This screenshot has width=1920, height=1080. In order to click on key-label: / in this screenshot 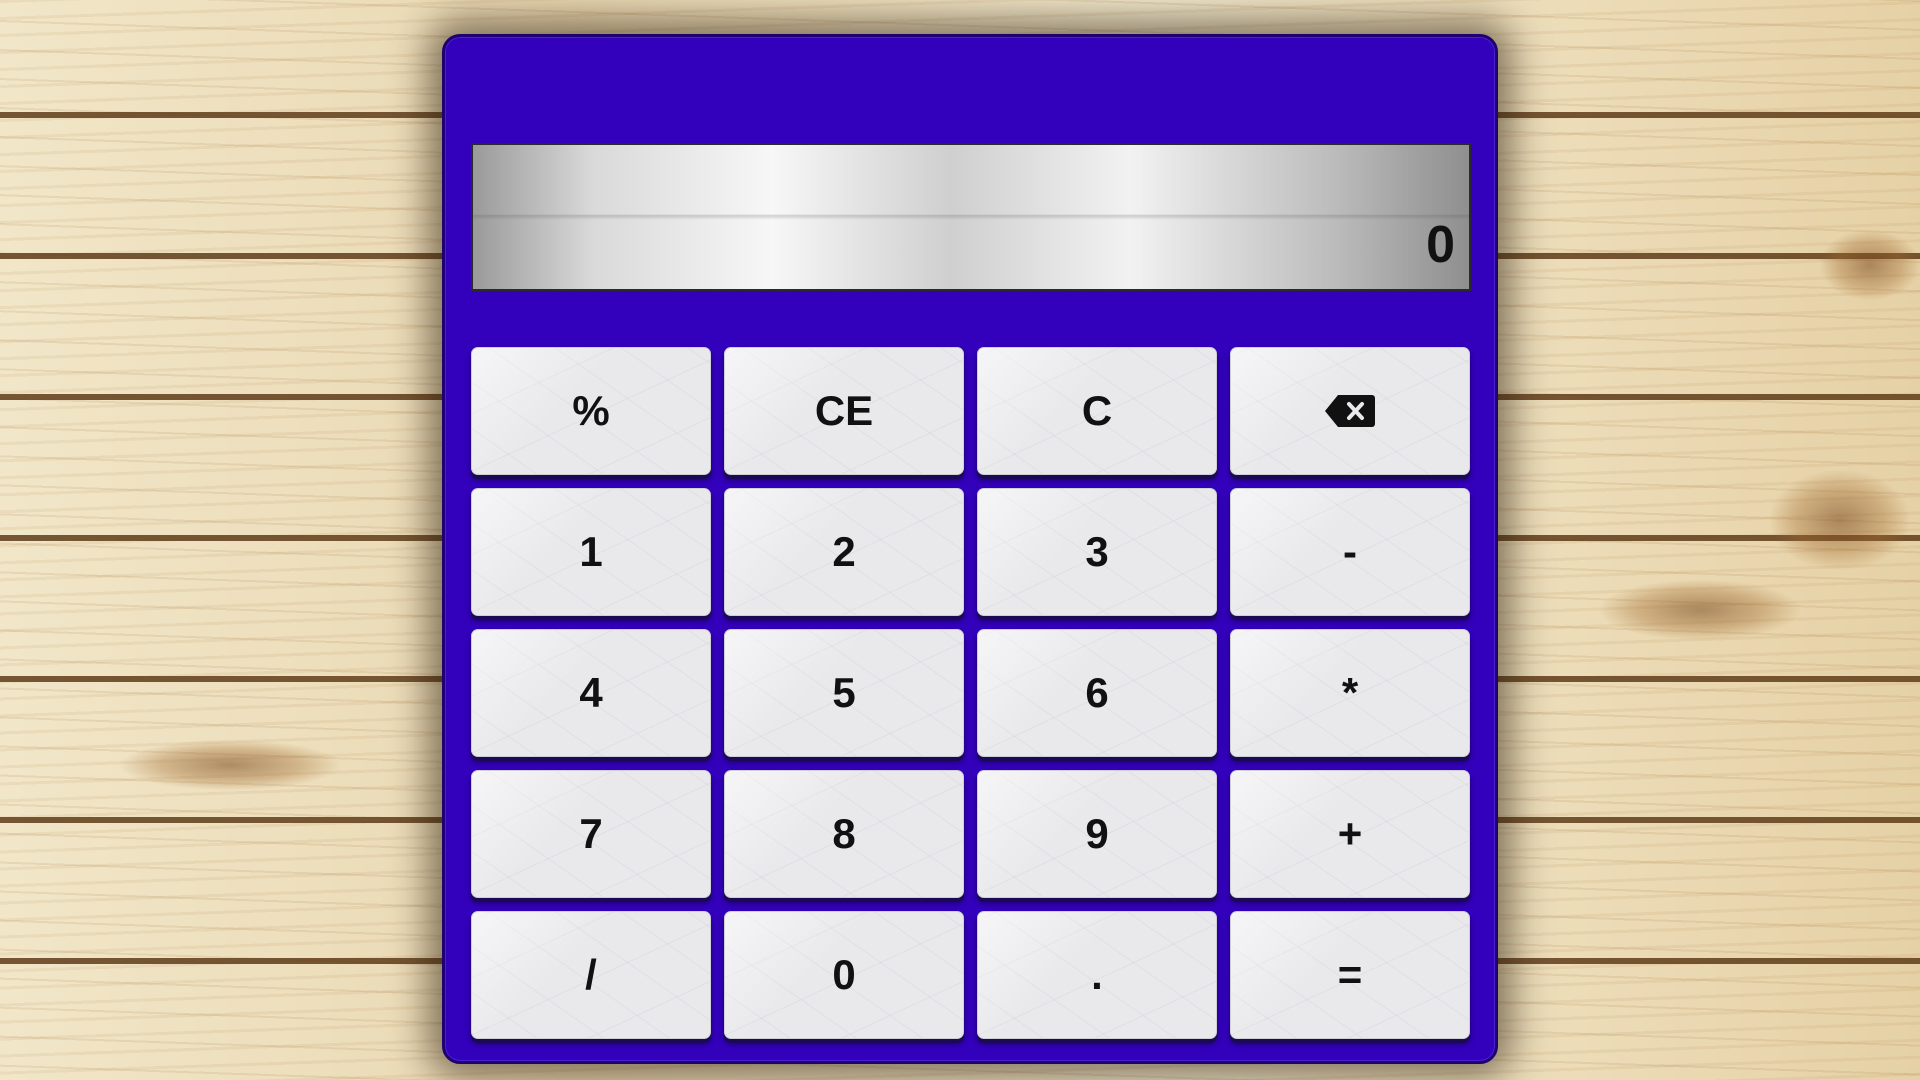, I will do `click(591, 974)`.